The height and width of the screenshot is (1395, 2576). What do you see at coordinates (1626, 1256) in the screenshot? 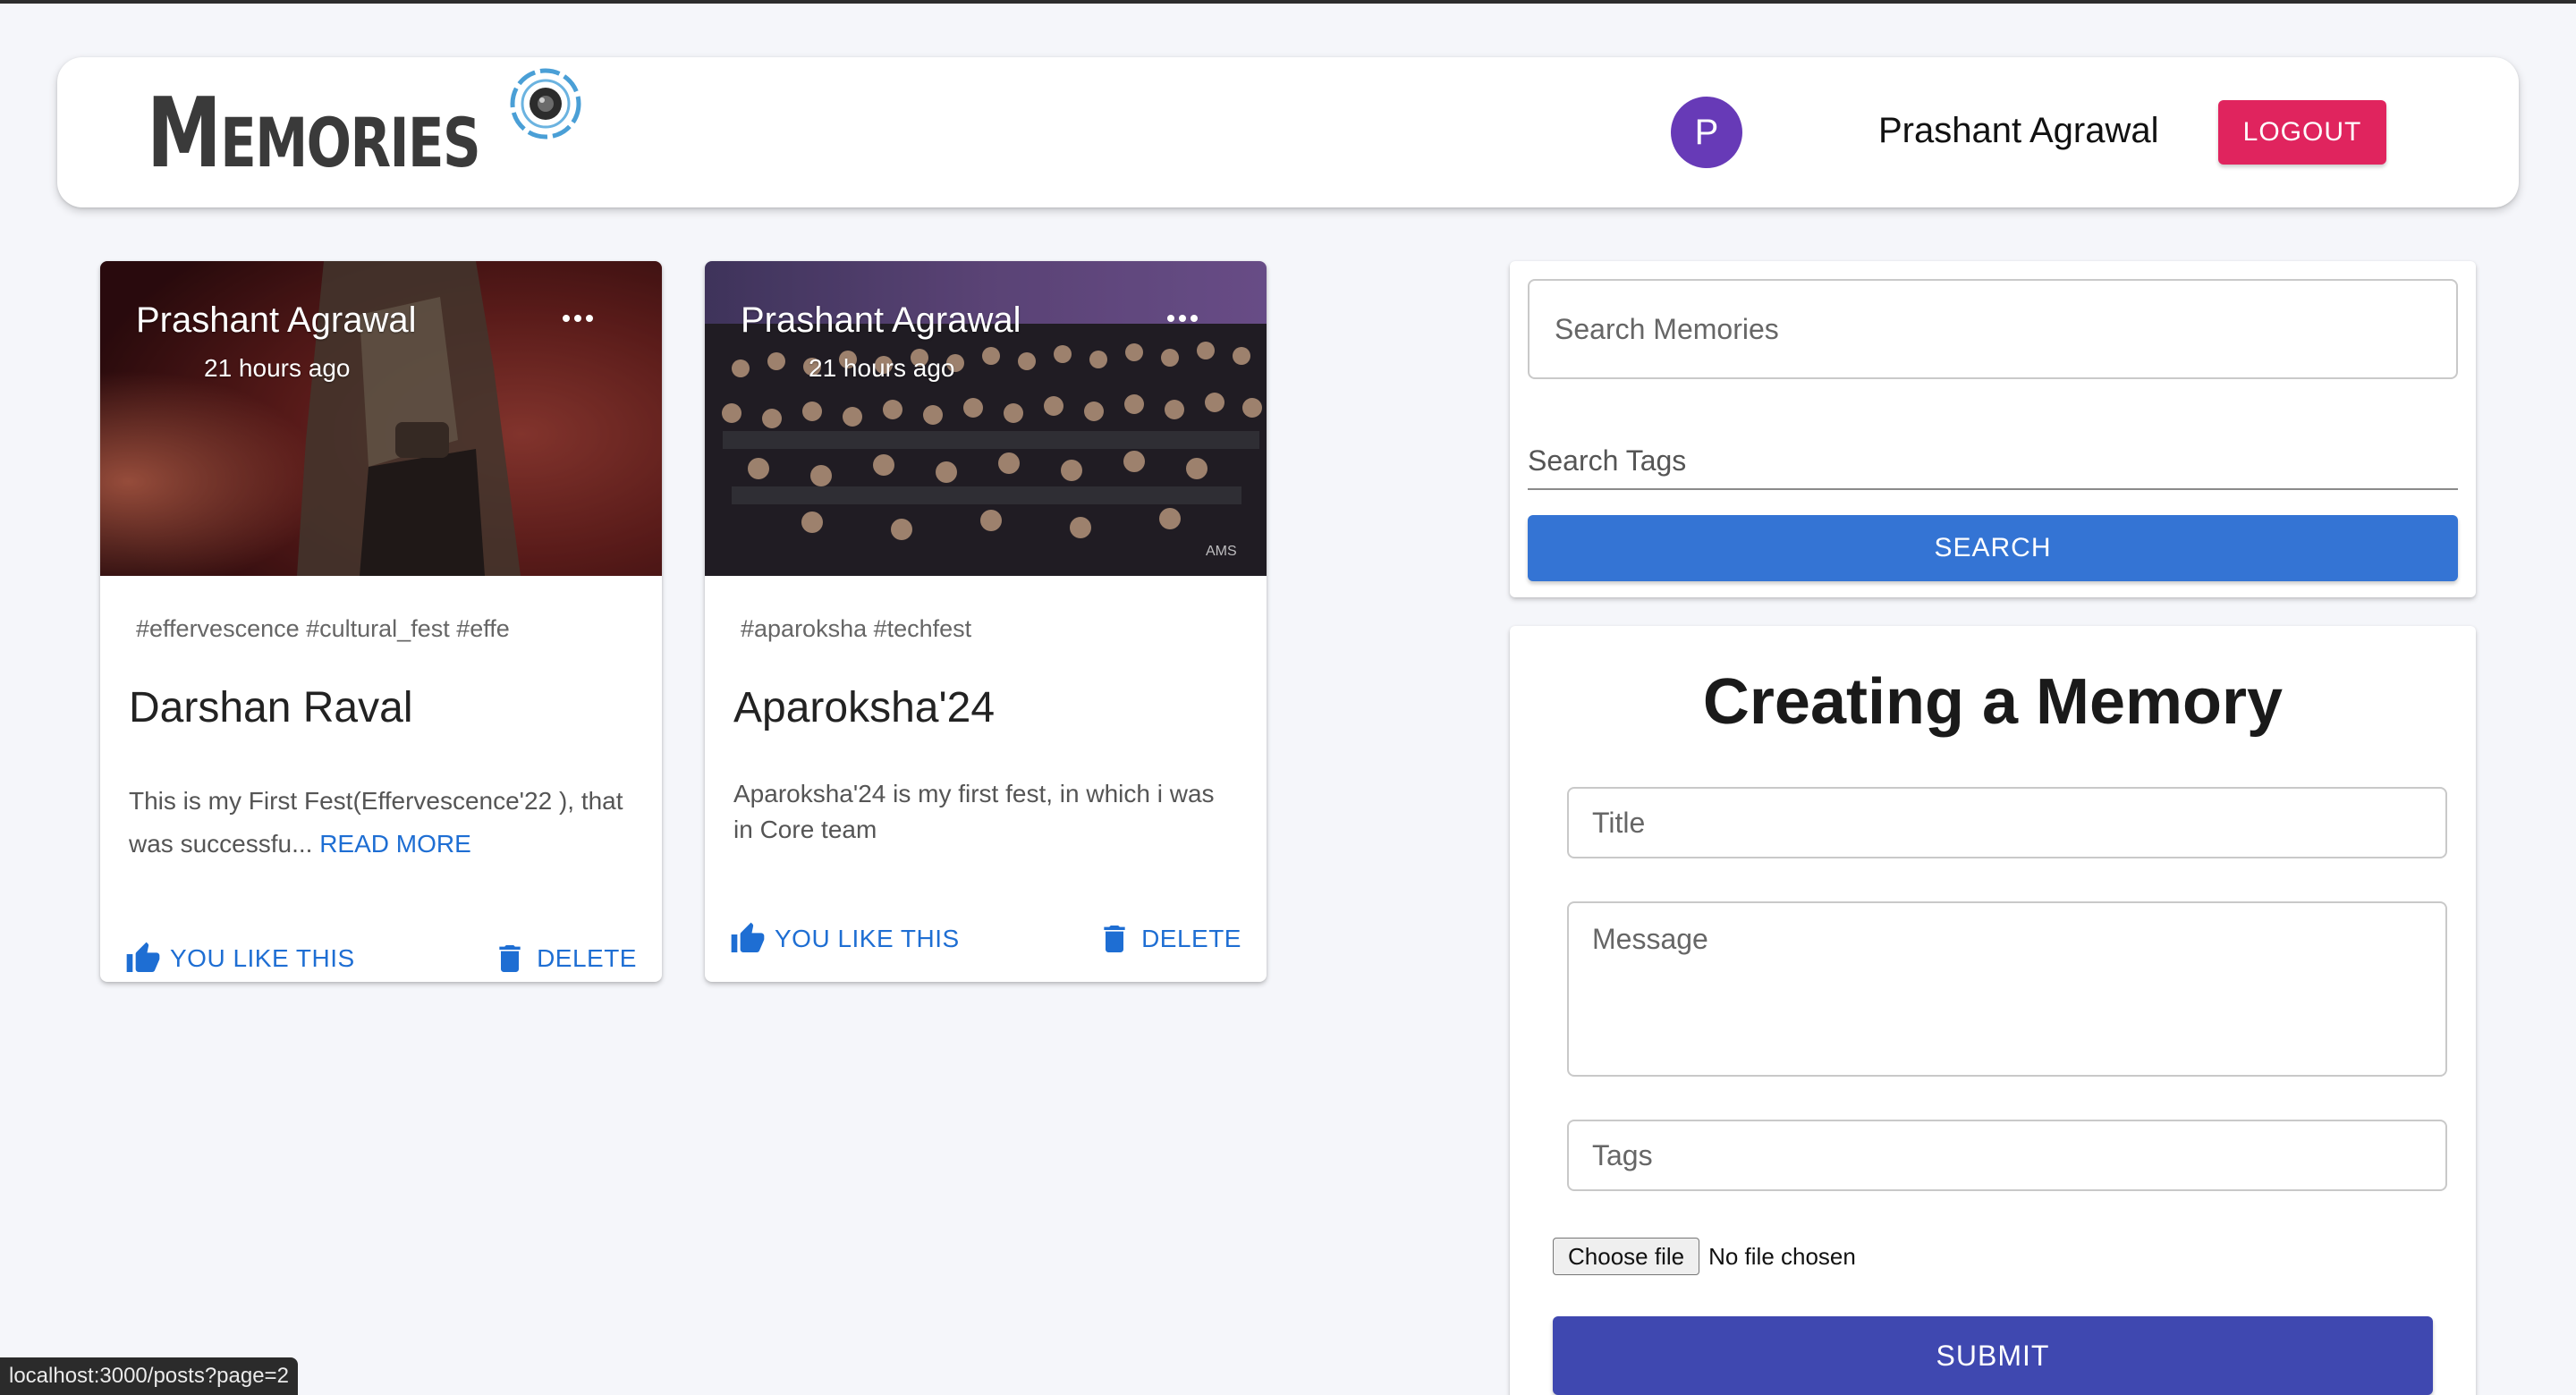
I see `choose-file-button: Choose file` at bounding box center [1626, 1256].